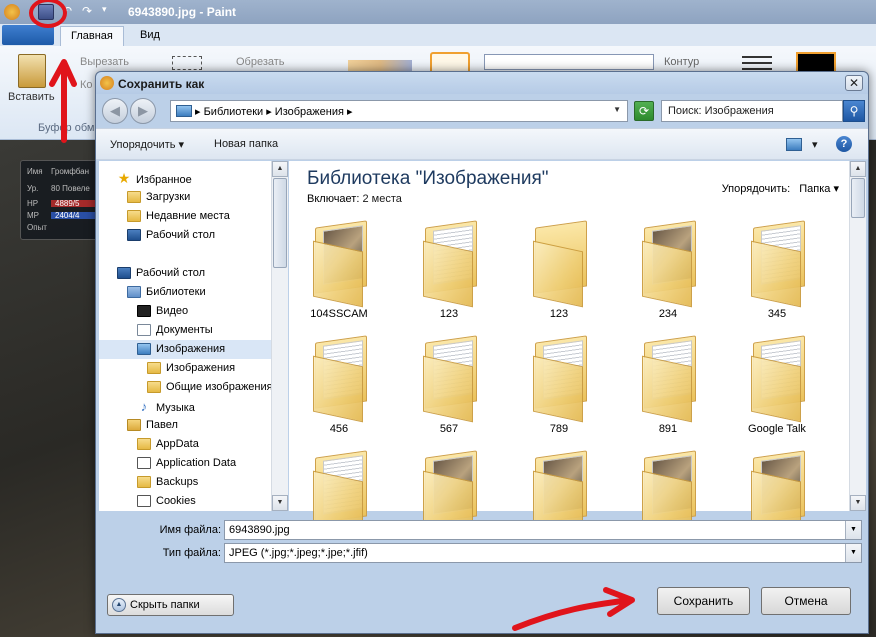  Describe the element at coordinates (854, 83) in the screenshot. I see `close-button: ✕` at that location.